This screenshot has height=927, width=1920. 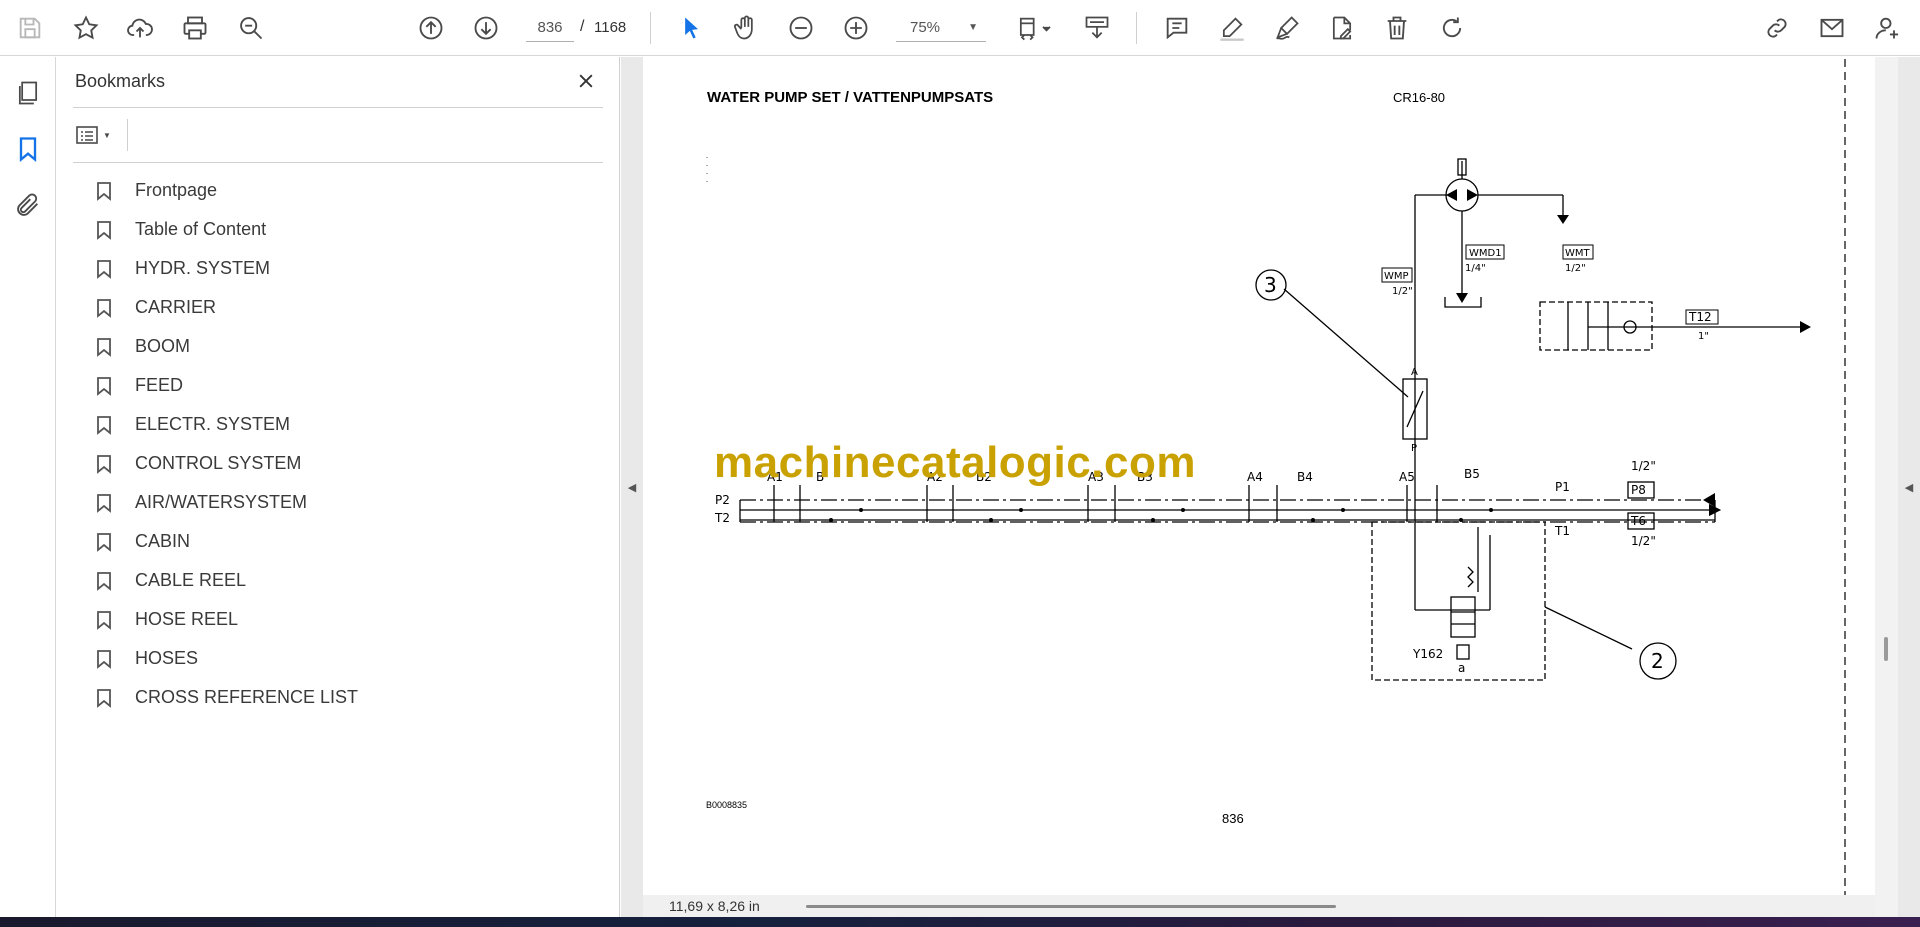 I want to click on bookmark-item: ELECTR. SYSTEM, so click(x=343, y=424).